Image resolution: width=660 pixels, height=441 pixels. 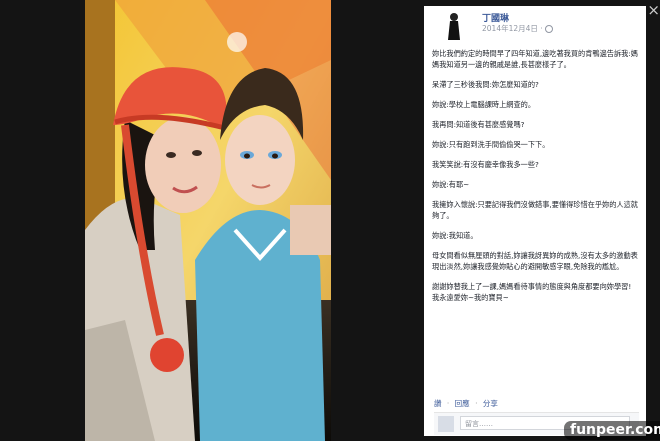 What do you see at coordinates (454, 26) in the screenshot?
I see `author-avatar` at bounding box center [454, 26].